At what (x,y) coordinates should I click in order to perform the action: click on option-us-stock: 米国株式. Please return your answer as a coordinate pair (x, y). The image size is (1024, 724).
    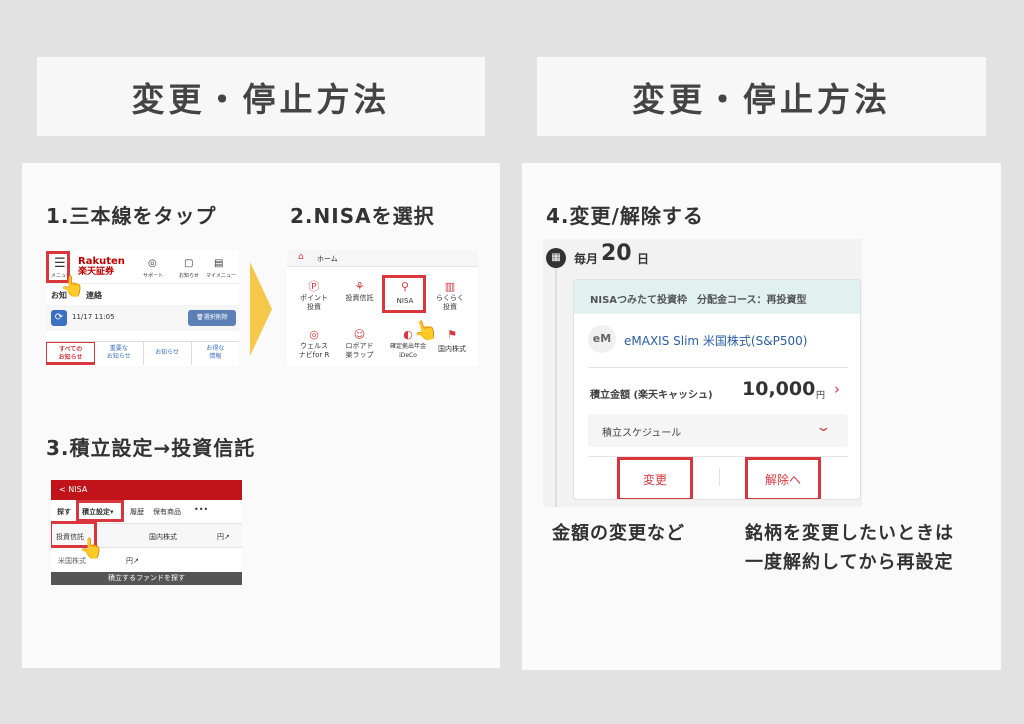
    Looking at the image, I should click on (72, 561).